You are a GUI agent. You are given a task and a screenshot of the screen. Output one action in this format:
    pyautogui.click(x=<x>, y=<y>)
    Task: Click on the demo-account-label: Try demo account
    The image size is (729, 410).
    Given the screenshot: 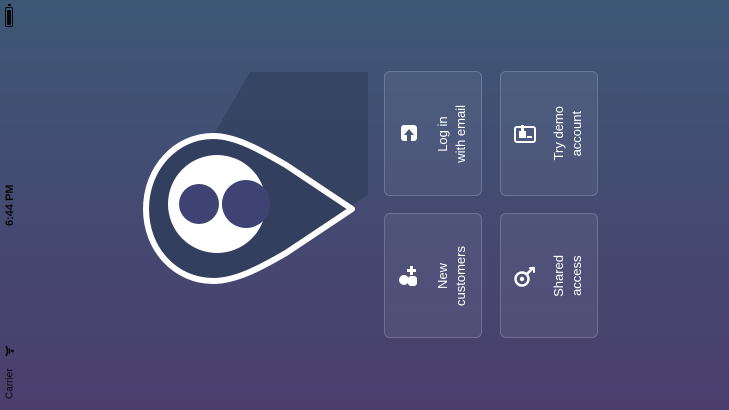 What is the action you would take?
    pyautogui.click(x=567, y=133)
    